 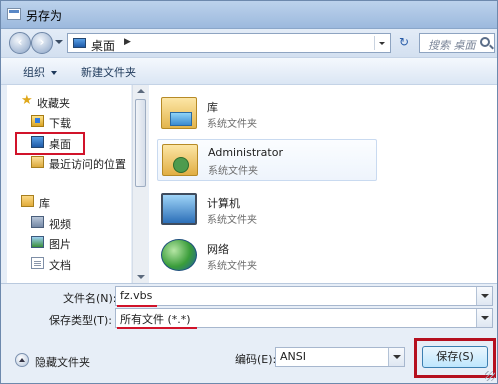 What do you see at coordinates (69, 184) in the screenshot?
I see `navigation-pane: ★ 收藏夹 下载 桌面 最近访问的位置 库 视频 图片 文档` at bounding box center [69, 184].